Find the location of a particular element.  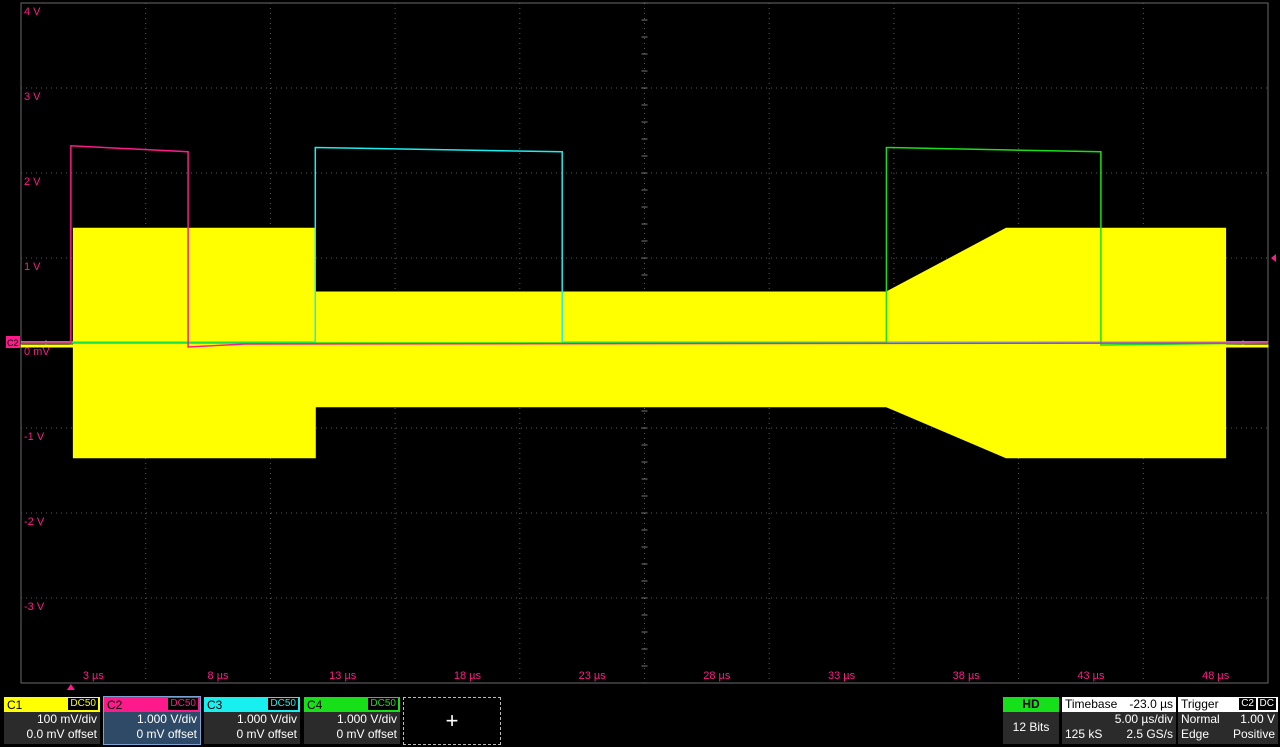

channel-c4-descriptor: C4 DC50 1.000 V/div 0 mV offset is located at coordinates (352, 720).